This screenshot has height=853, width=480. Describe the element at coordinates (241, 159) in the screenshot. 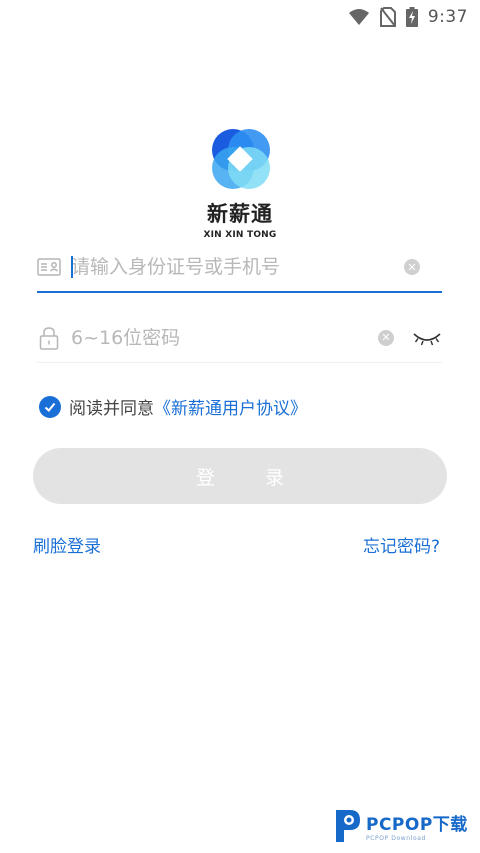

I see `logo-mark-icon` at that location.